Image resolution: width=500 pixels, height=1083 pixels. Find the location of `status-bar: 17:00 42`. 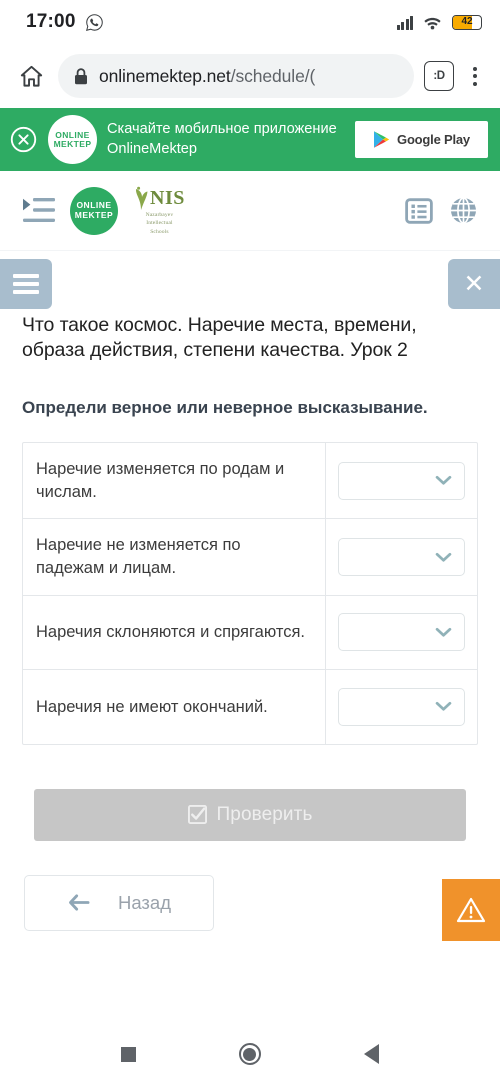

status-bar: 17:00 42 is located at coordinates (250, 22).